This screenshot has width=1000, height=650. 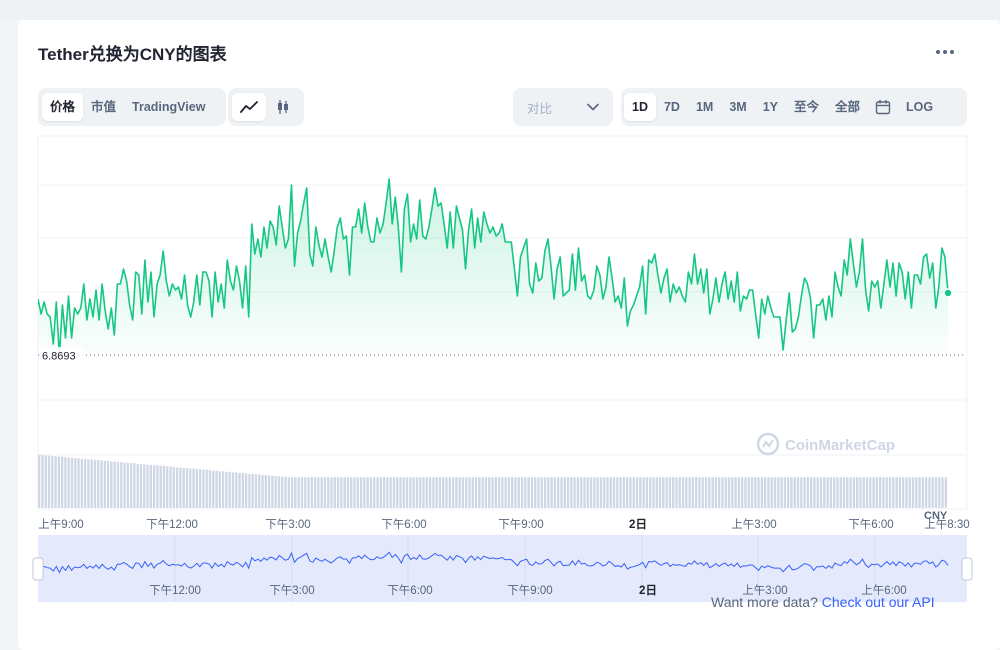 What do you see at coordinates (409, 590) in the screenshot?
I see `navigator-tick-label: 下午6:00` at bounding box center [409, 590].